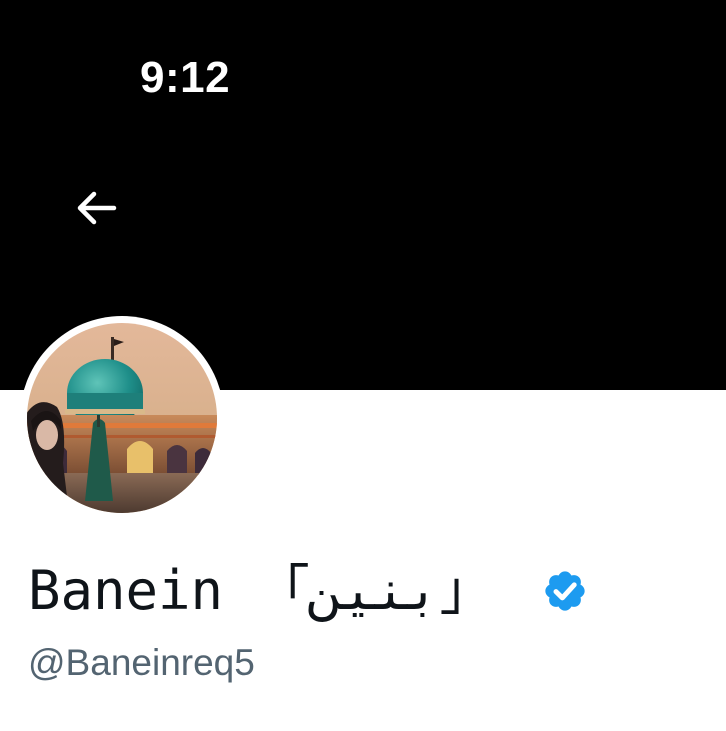 This screenshot has height=731, width=726. I want to click on arrow-left-icon, so click(97, 208).